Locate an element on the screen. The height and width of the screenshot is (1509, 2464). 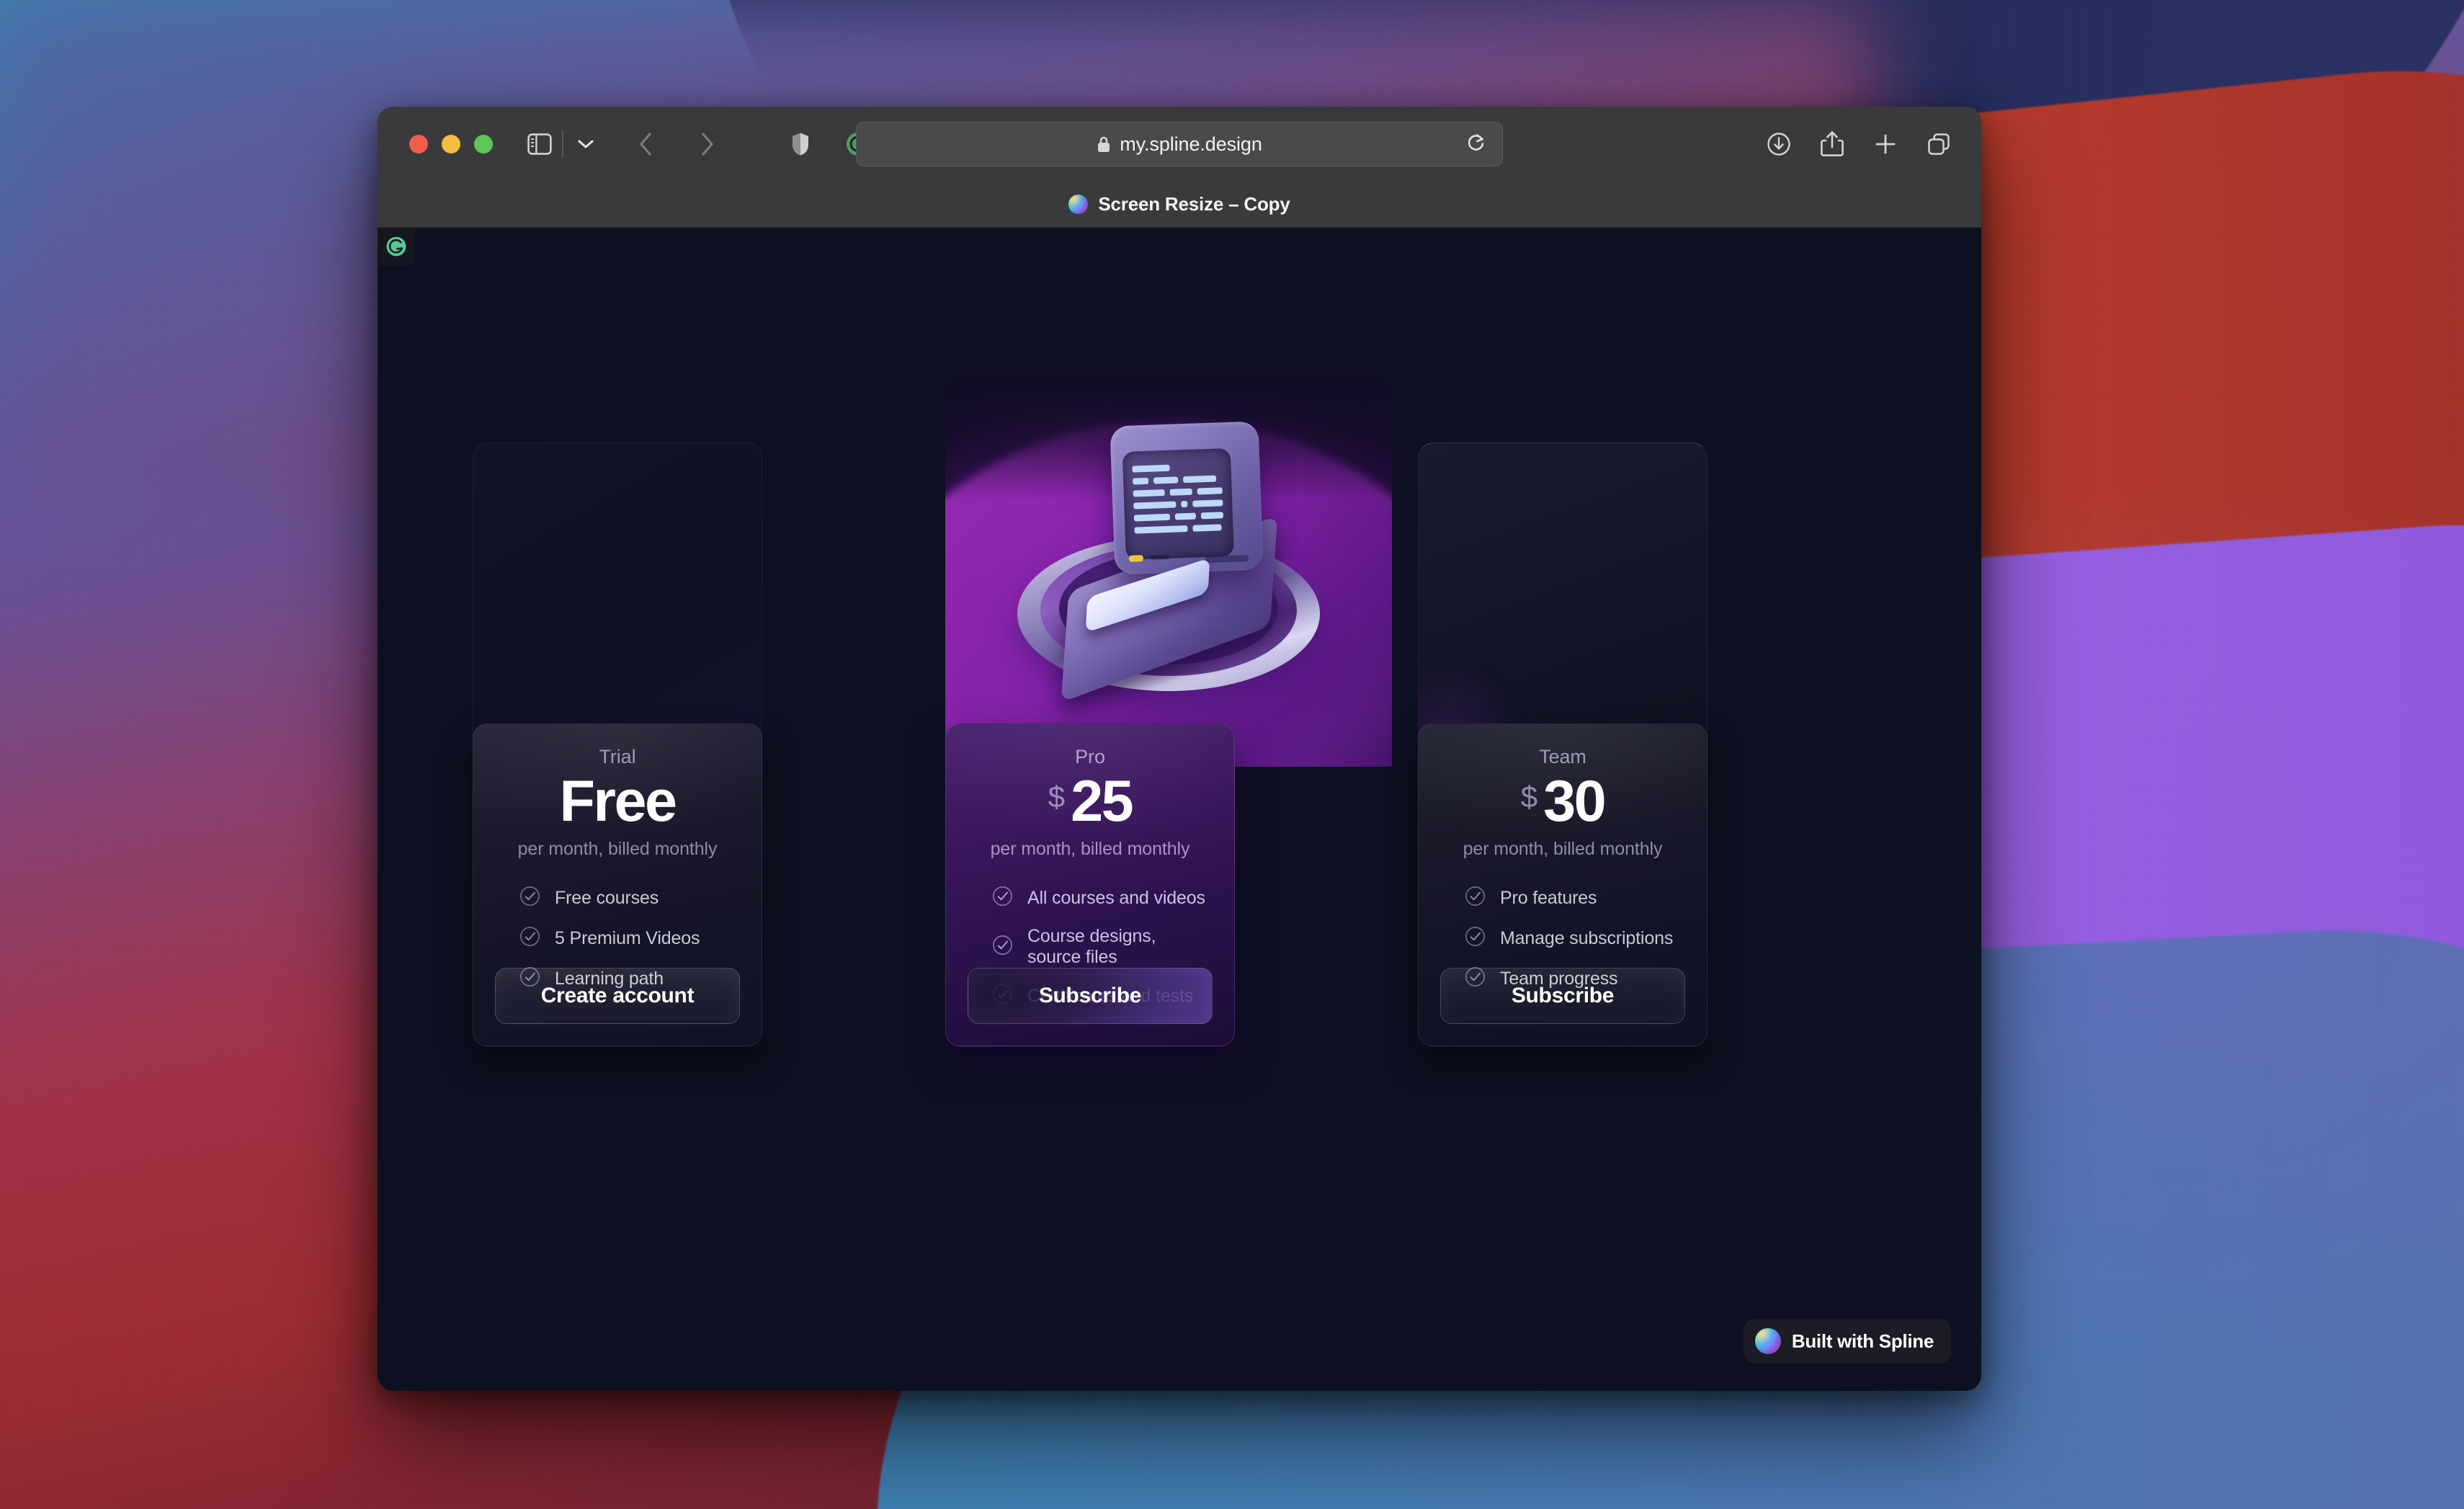
forward-button is located at coordinates (707, 144).